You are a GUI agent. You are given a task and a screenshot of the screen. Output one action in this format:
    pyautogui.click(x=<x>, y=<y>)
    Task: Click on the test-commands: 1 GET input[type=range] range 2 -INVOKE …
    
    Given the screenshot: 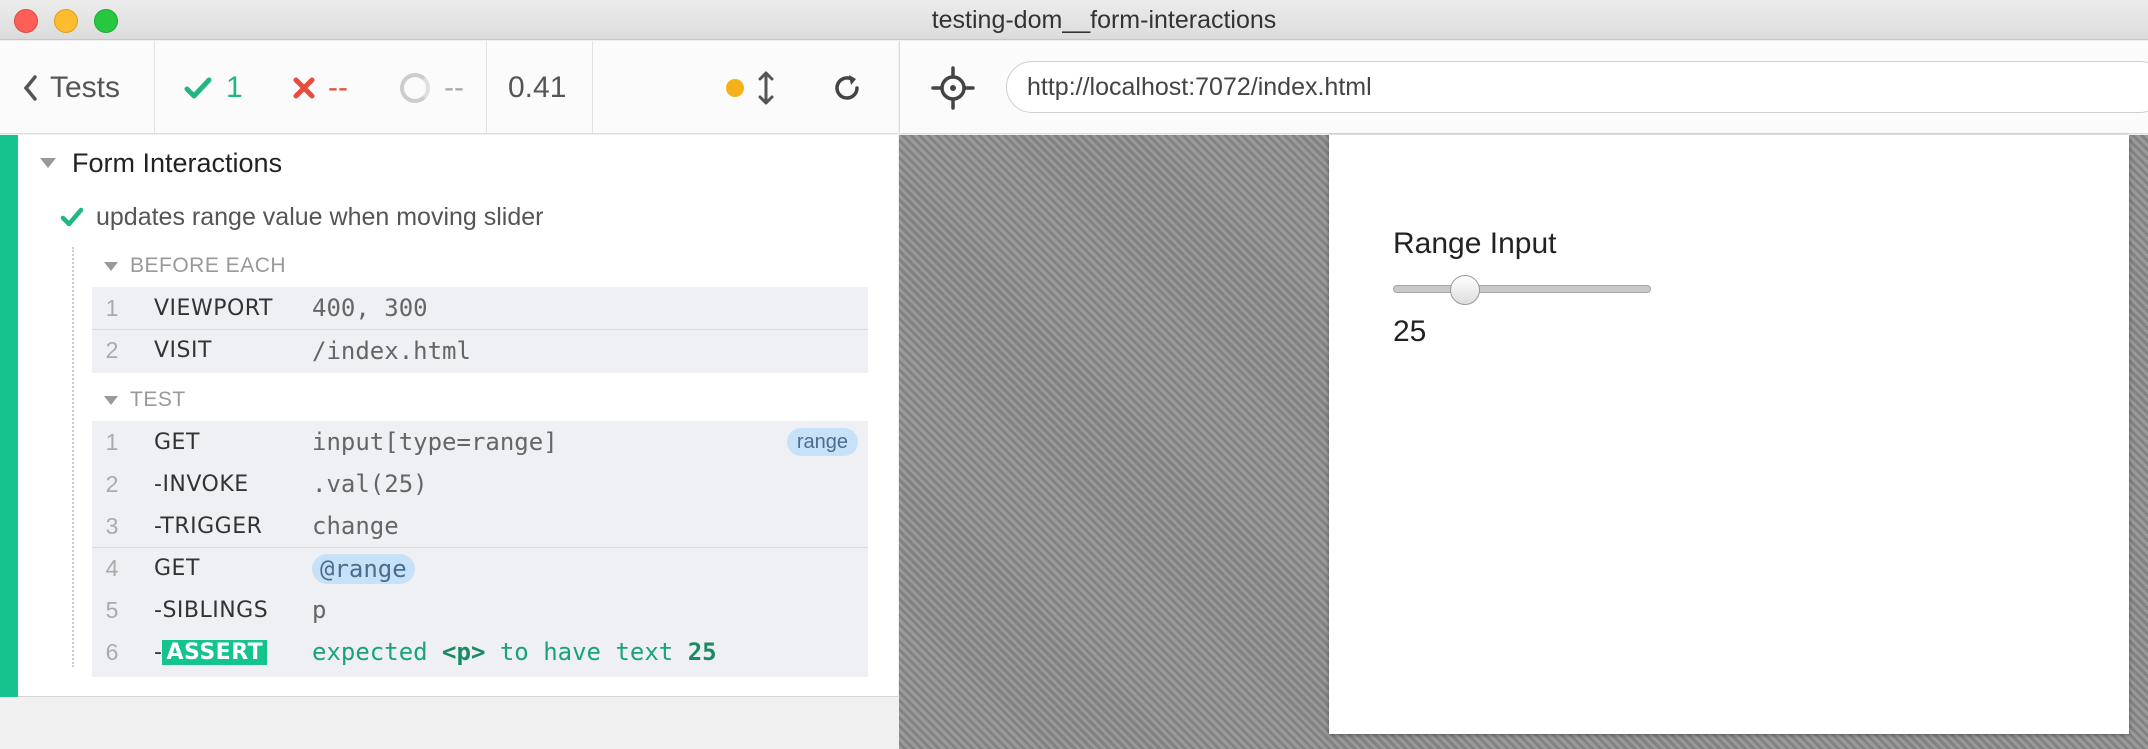 What is the action you would take?
    pyautogui.click(x=480, y=549)
    